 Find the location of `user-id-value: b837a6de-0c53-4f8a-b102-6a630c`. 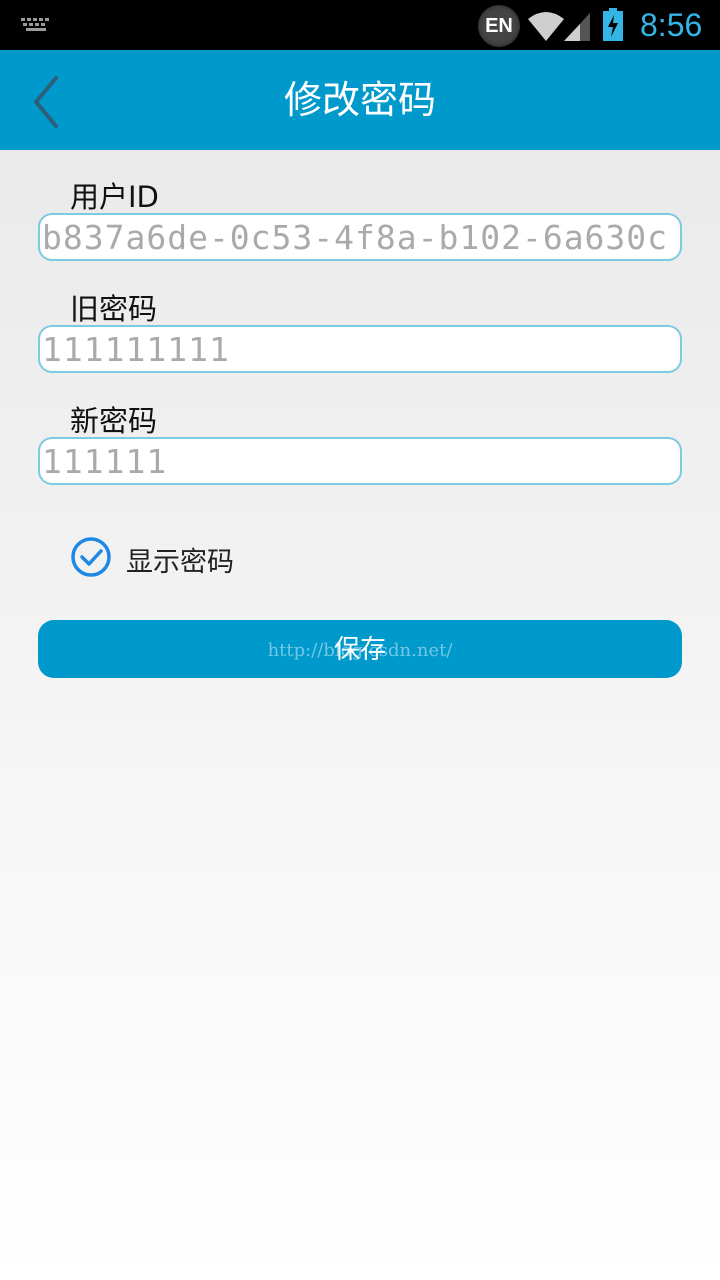

user-id-value: b837a6de-0c53-4f8a-b102-6a630c is located at coordinates (355, 237).